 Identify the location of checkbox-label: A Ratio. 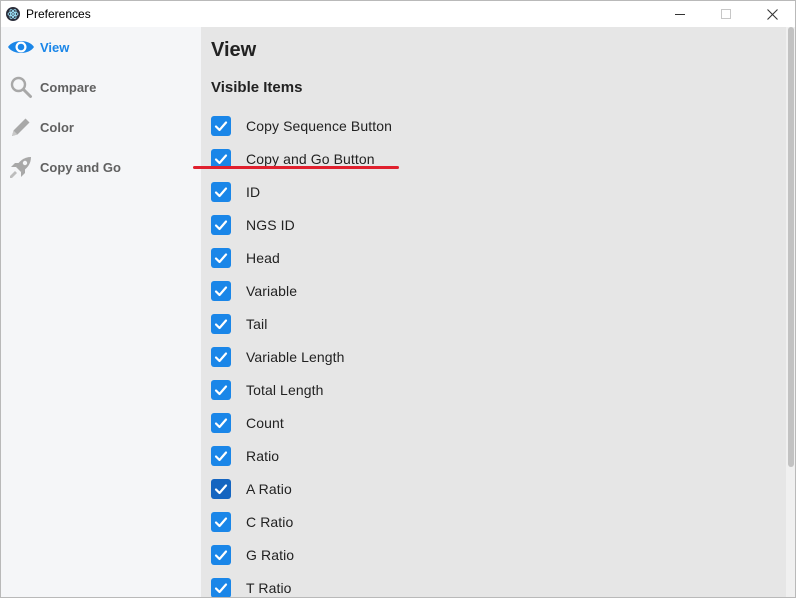
(269, 488).